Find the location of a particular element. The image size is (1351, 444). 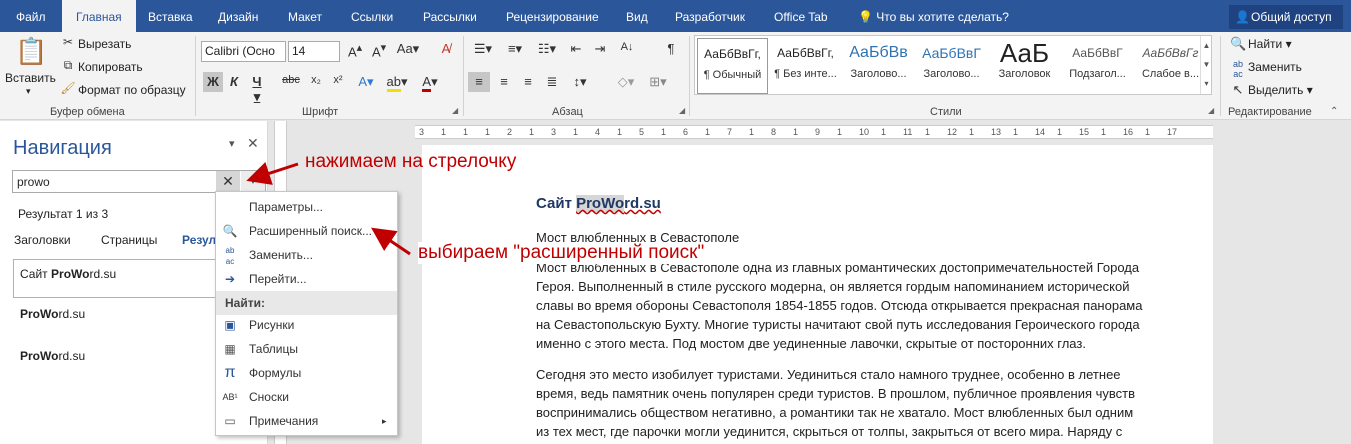

multilevel-list-icon: ☷▾ is located at coordinates (547, 49).